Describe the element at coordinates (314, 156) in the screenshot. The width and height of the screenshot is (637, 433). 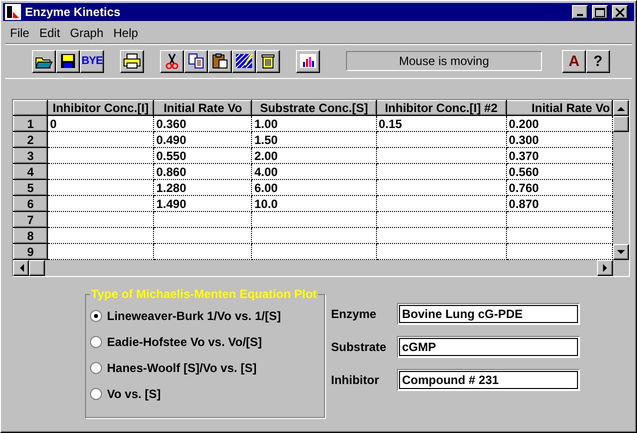
I see `table-cell: 2.00` at that location.